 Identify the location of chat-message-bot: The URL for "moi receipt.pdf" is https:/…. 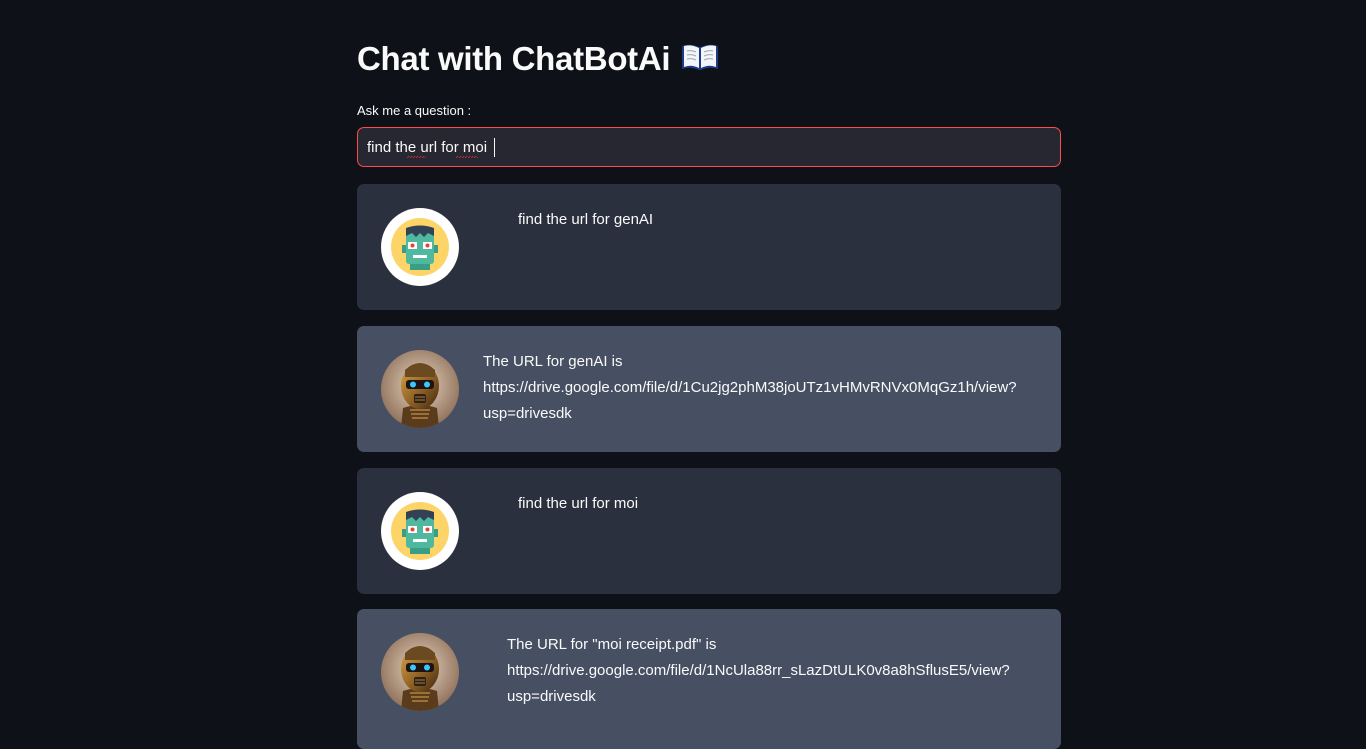
(709, 679).